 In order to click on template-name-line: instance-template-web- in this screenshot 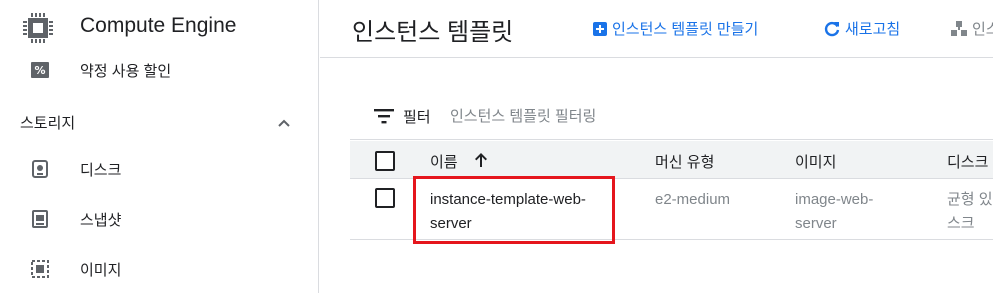, I will do `click(508, 199)`.